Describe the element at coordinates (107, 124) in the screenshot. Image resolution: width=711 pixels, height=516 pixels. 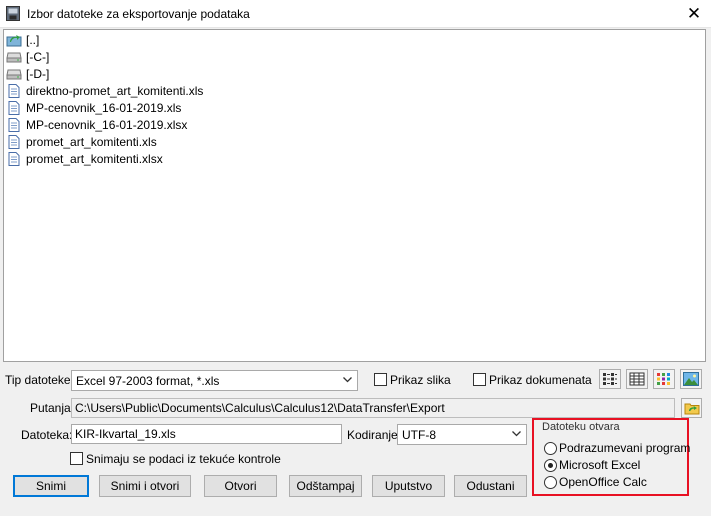
I see `file-name: MP-cenovnik_16-01-2019.xlsx` at that location.